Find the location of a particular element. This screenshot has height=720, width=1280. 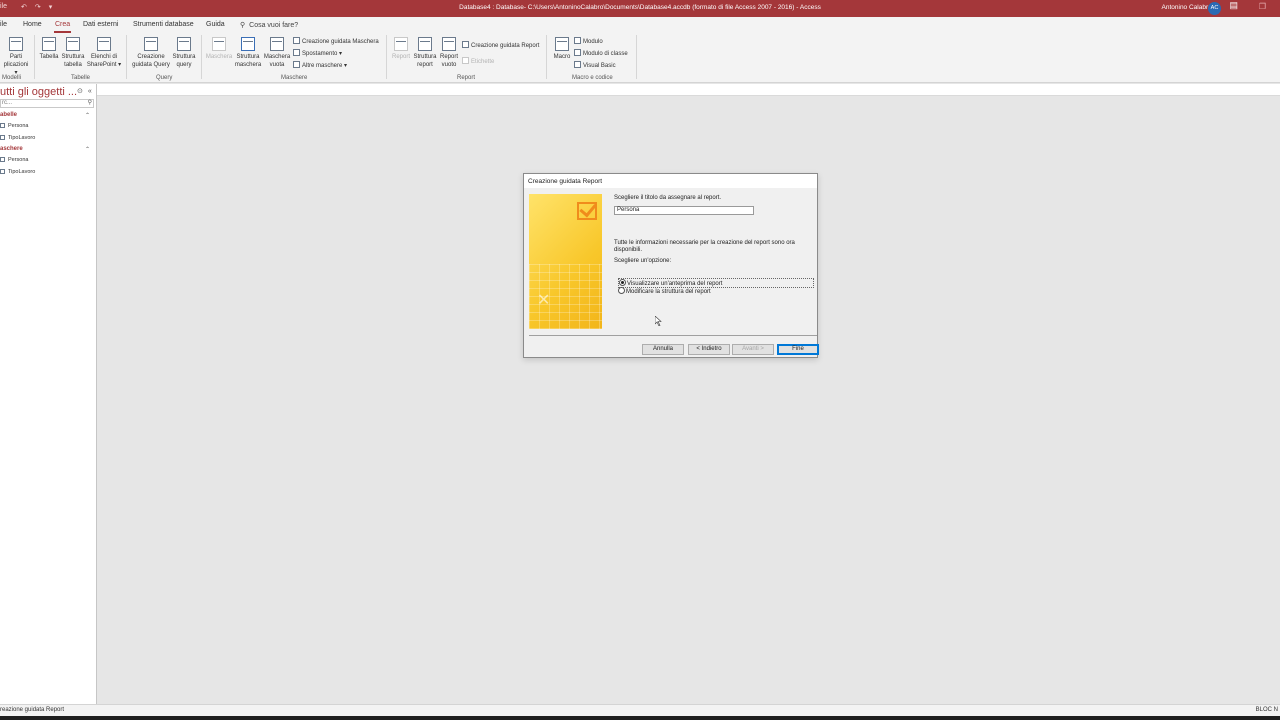

nav-section-maschere: aschere ⌃ is located at coordinates (46, 149).